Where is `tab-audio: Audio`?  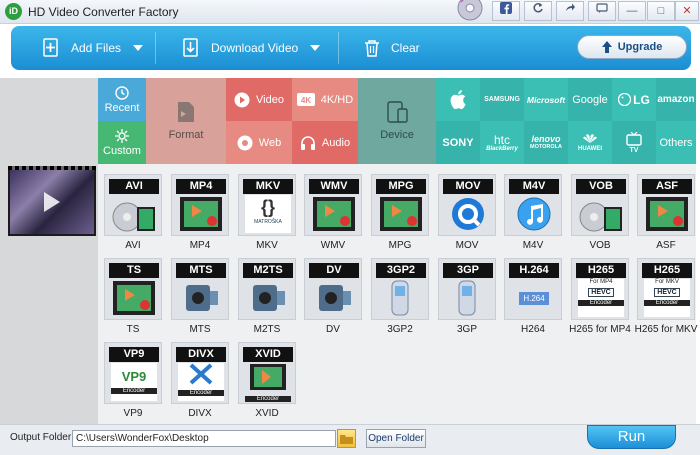 tab-audio: Audio is located at coordinates (325, 142).